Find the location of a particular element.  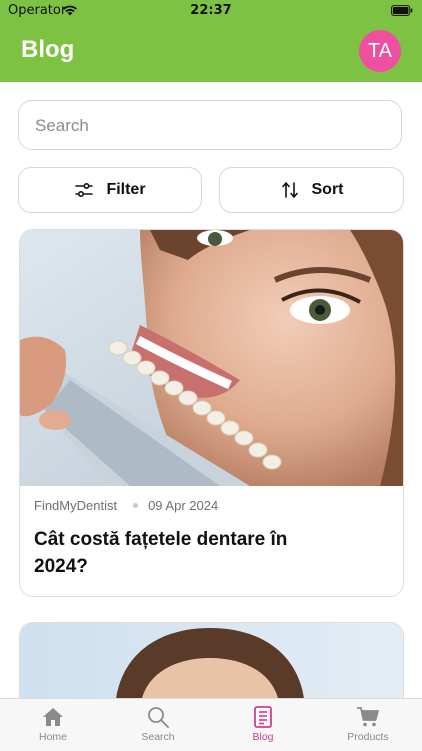

tab-label: Blog is located at coordinates (263, 737).